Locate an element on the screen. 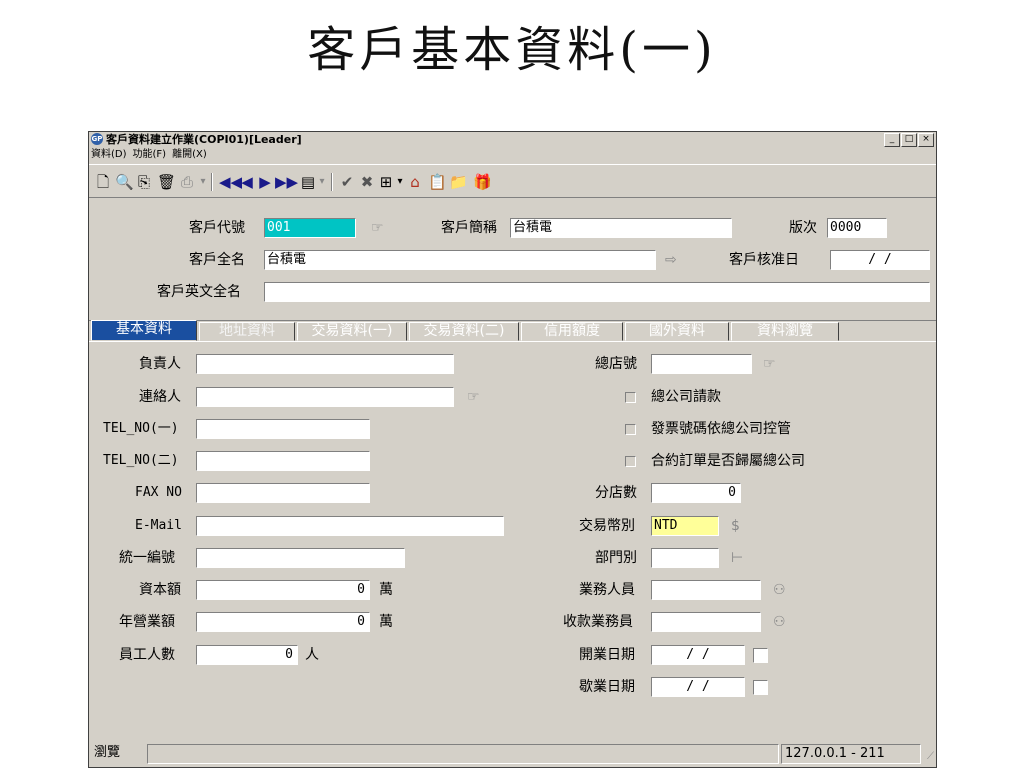 Image resolution: width=1024 pixels, height=768 pixels. hq-code-label: 總店號 is located at coordinates (616, 364).